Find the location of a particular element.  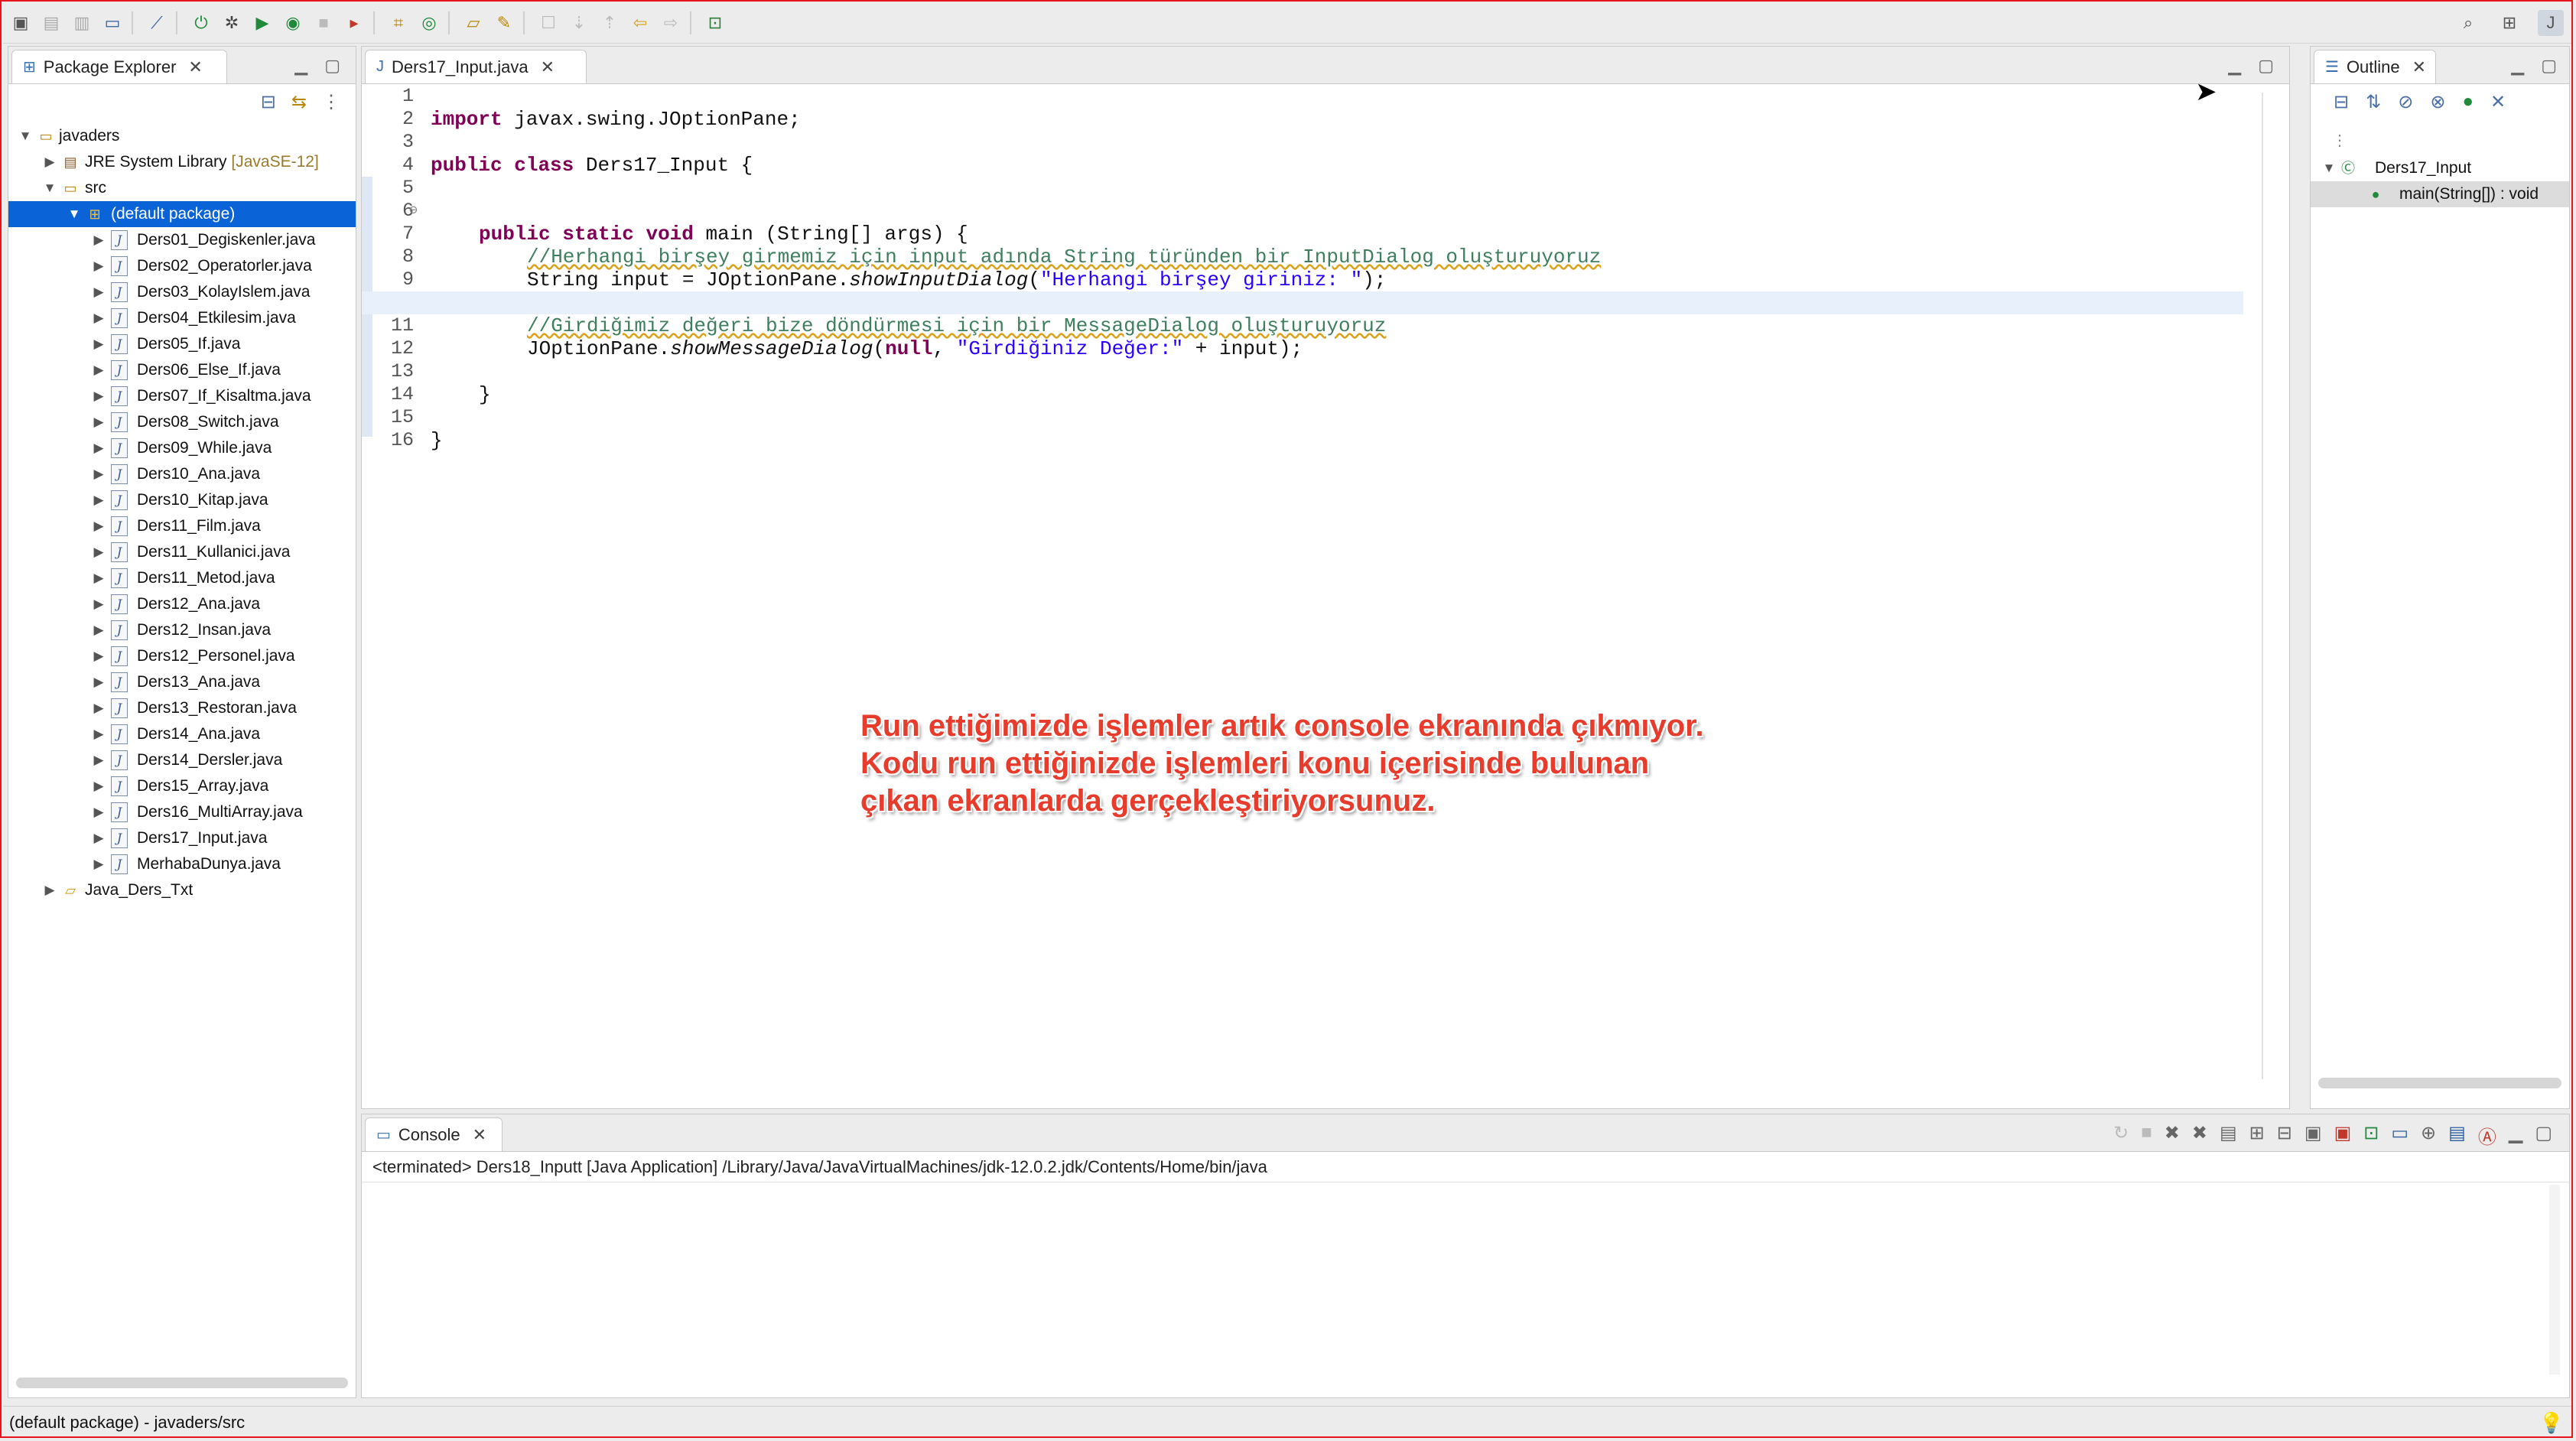

skip-breakpoints-icon: ⟋ is located at coordinates (157, 23).